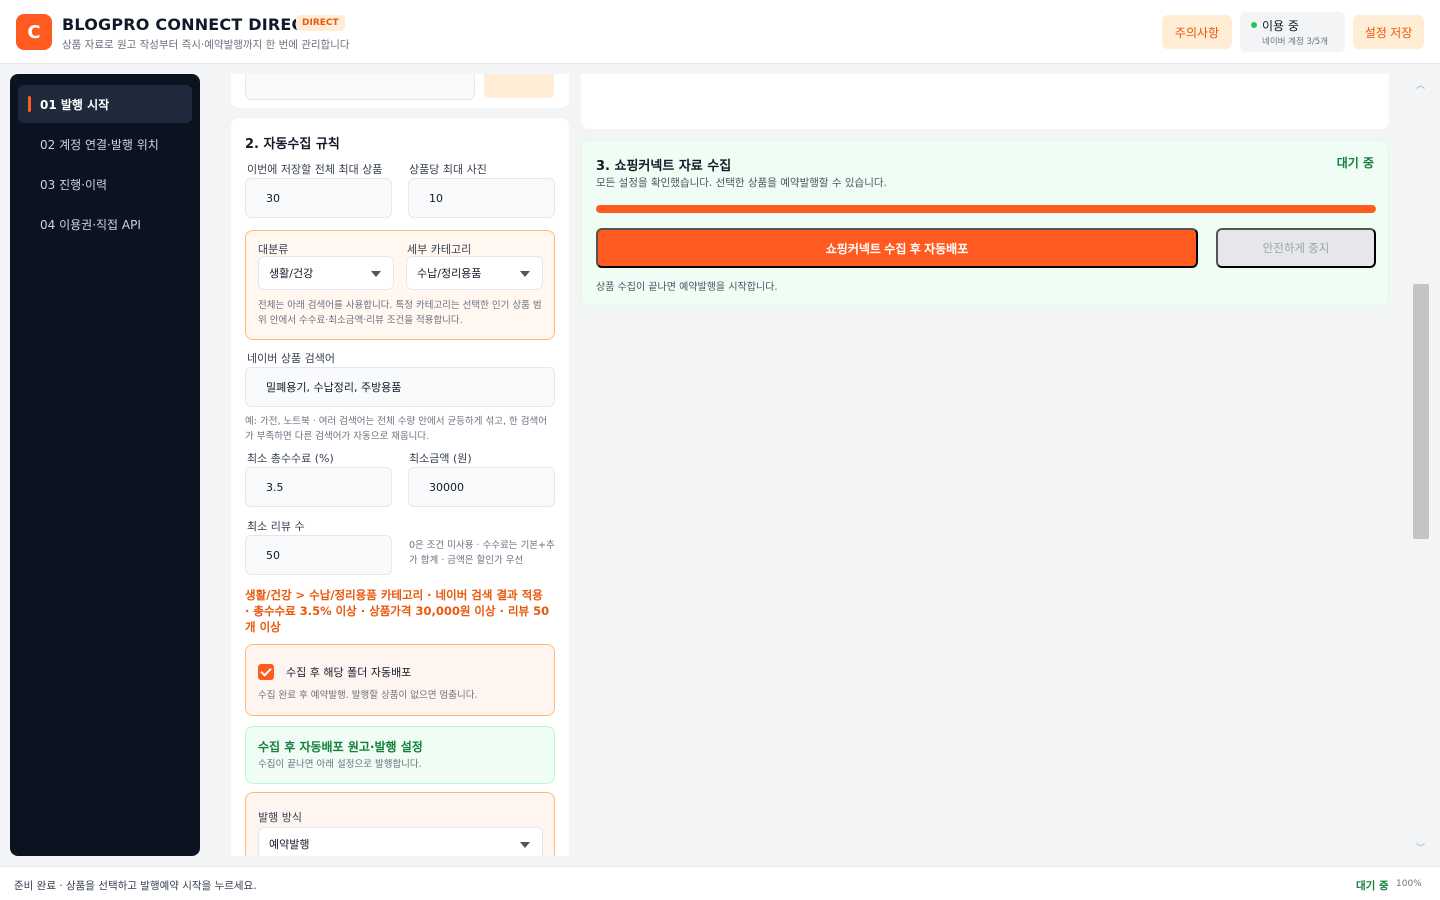 This screenshot has height=900, width=1440. Describe the element at coordinates (897, 248) in the screenshot. I see `collect-deploy-button: 쇼핑커넥트 수집 후 자동배포` at that location.